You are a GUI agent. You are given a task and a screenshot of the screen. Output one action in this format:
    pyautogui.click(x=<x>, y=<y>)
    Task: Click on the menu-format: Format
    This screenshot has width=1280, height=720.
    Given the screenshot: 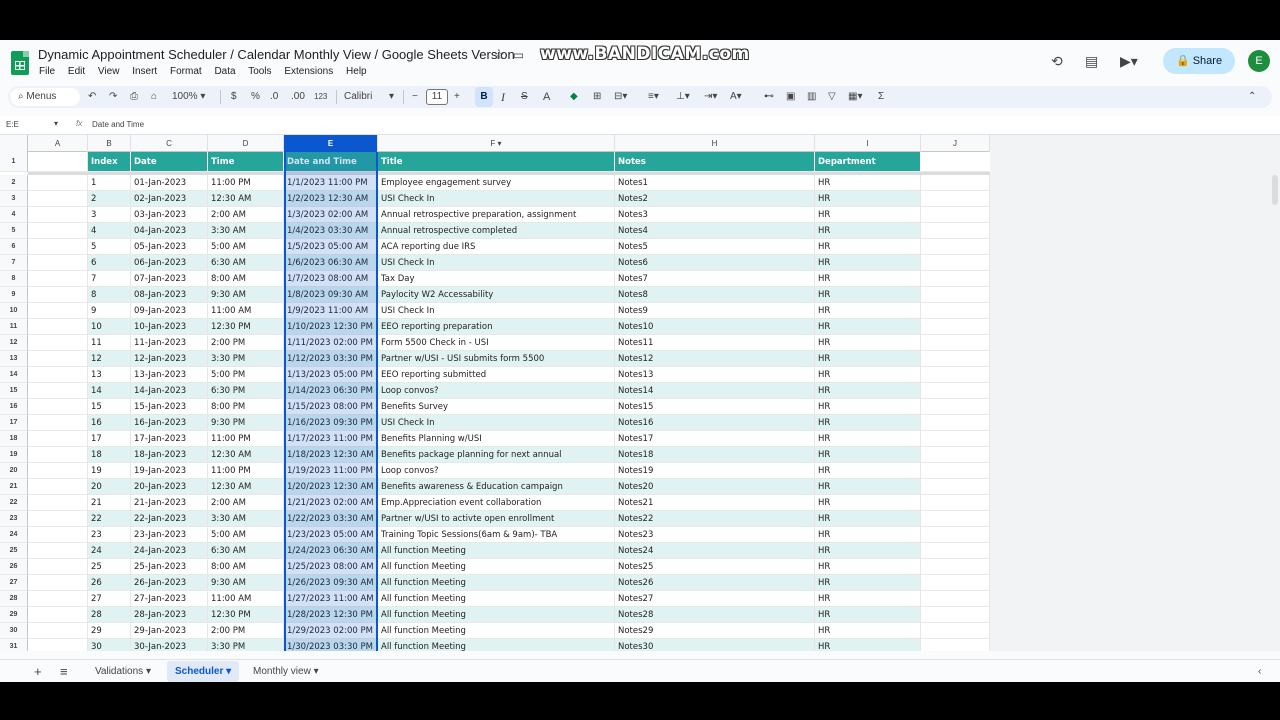 What is the action you would take?
    pyautogui.click(x=186, y=71)
    